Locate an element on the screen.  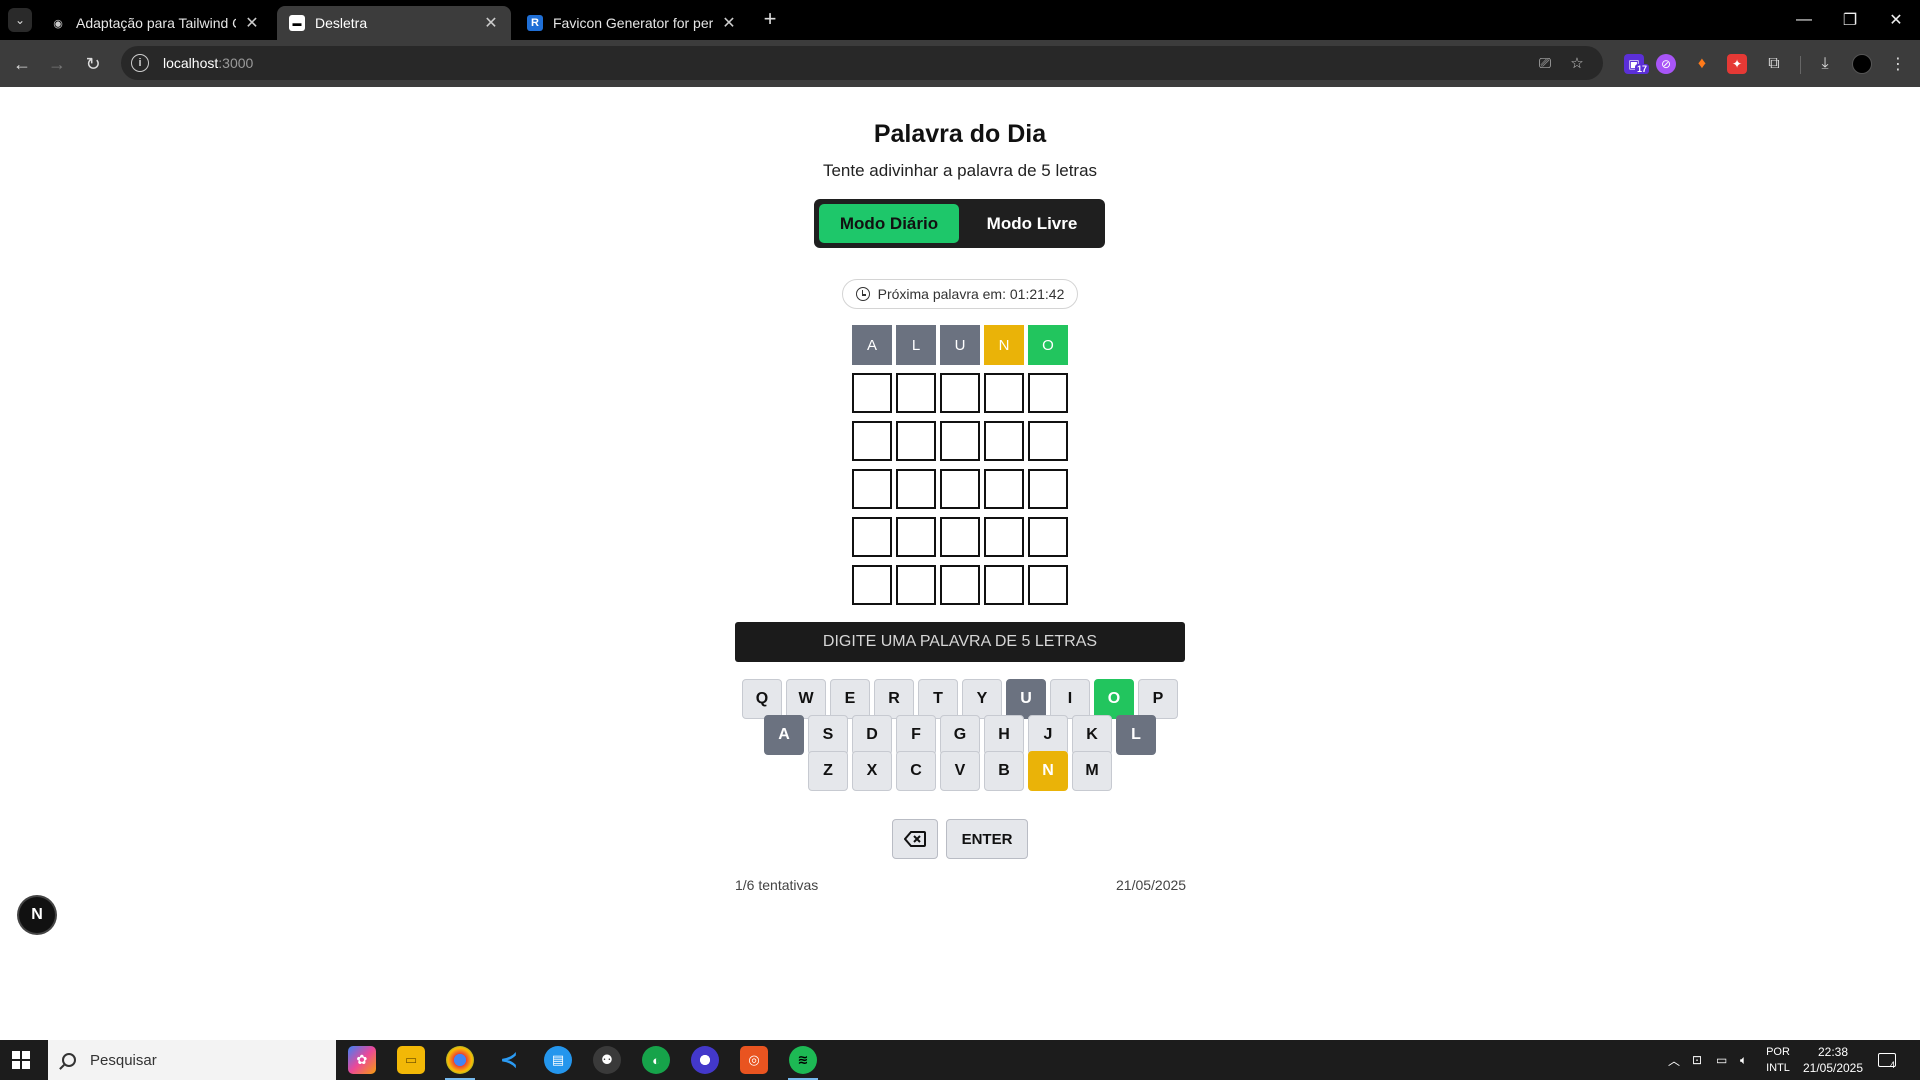
tab-title: Favicon Generator for perfect ic is located at coordinates (633, 23).